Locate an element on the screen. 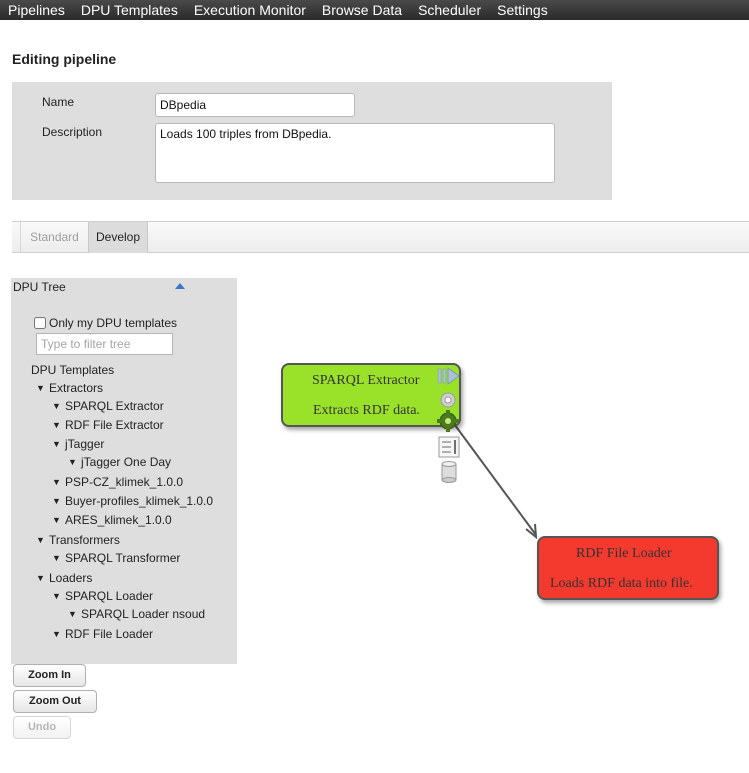 The width and height of the screenshot is (749, 773). tree-node-sparql-transformer: ▼ SPARQL Transformer is located at coordinates (116, 558).